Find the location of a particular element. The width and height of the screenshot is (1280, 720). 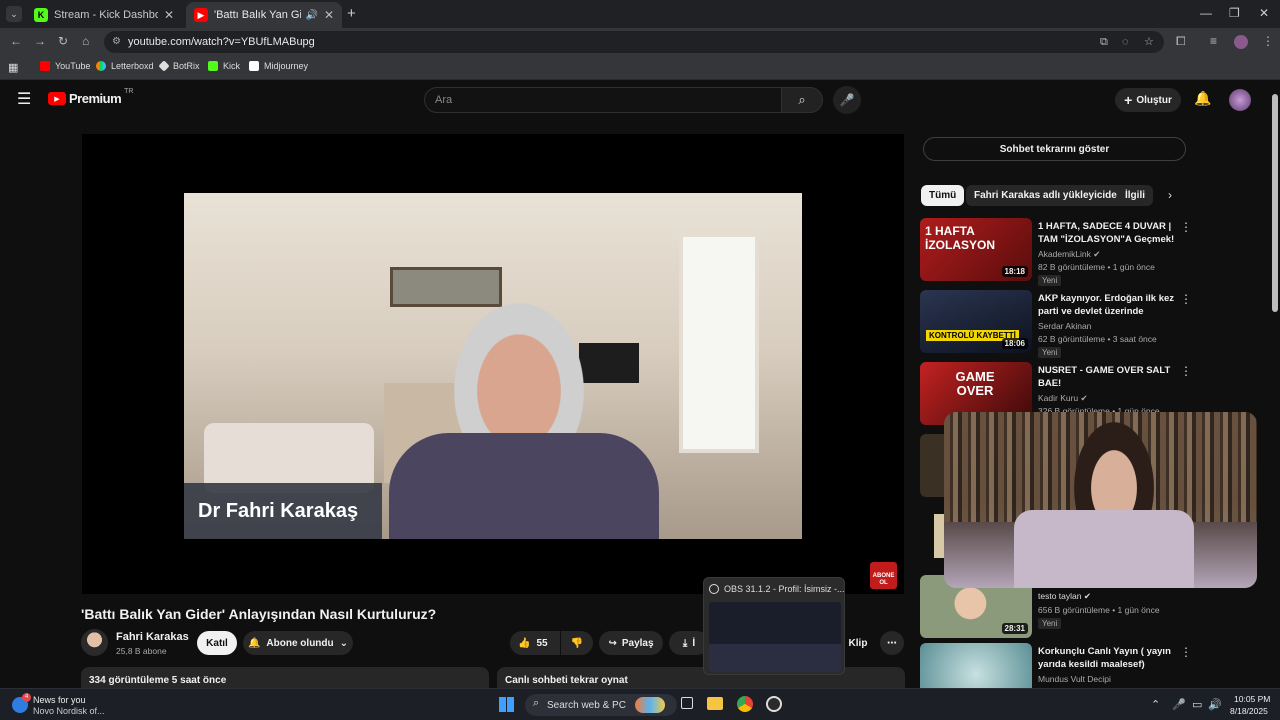

painting-shape is located at coordinates (446, 287).